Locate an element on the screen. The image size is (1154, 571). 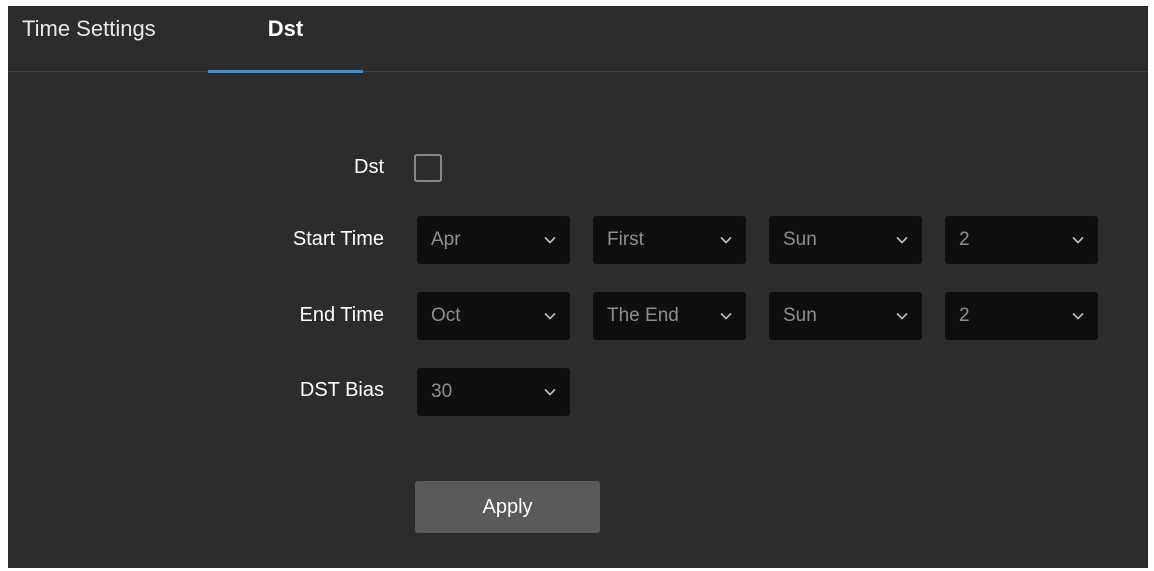
dst-bias-value: 30 is located at coordinates (442, 391).